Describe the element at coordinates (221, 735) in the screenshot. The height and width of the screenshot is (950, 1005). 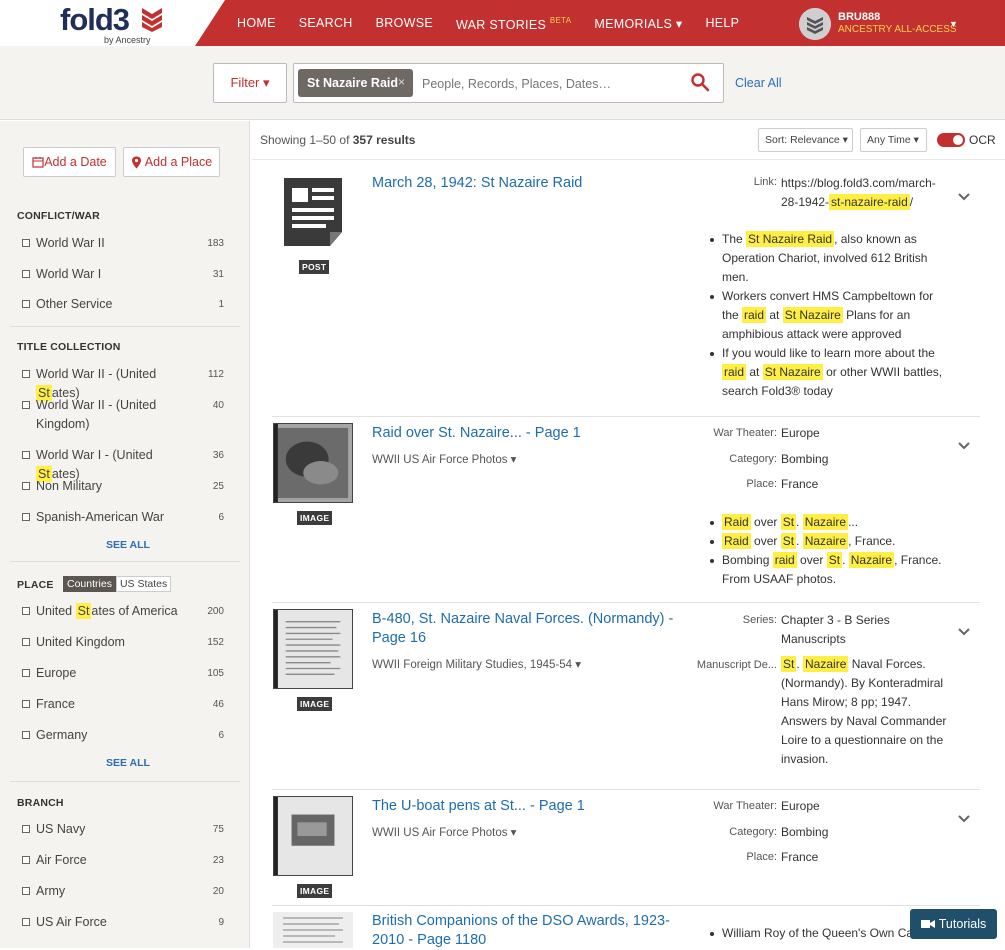
I see `filter-count: 6` at that location.